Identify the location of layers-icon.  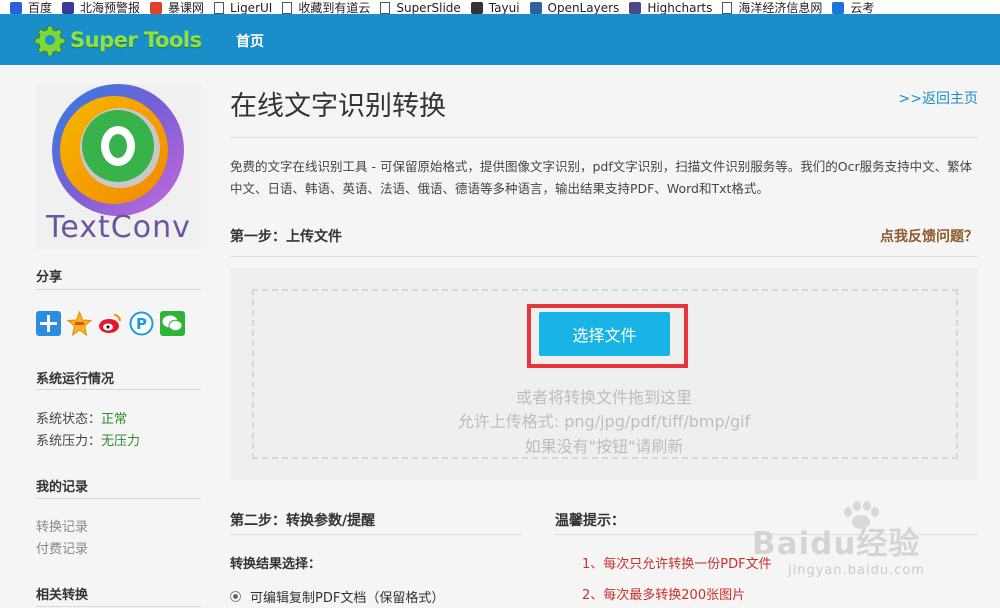
(535, 8).